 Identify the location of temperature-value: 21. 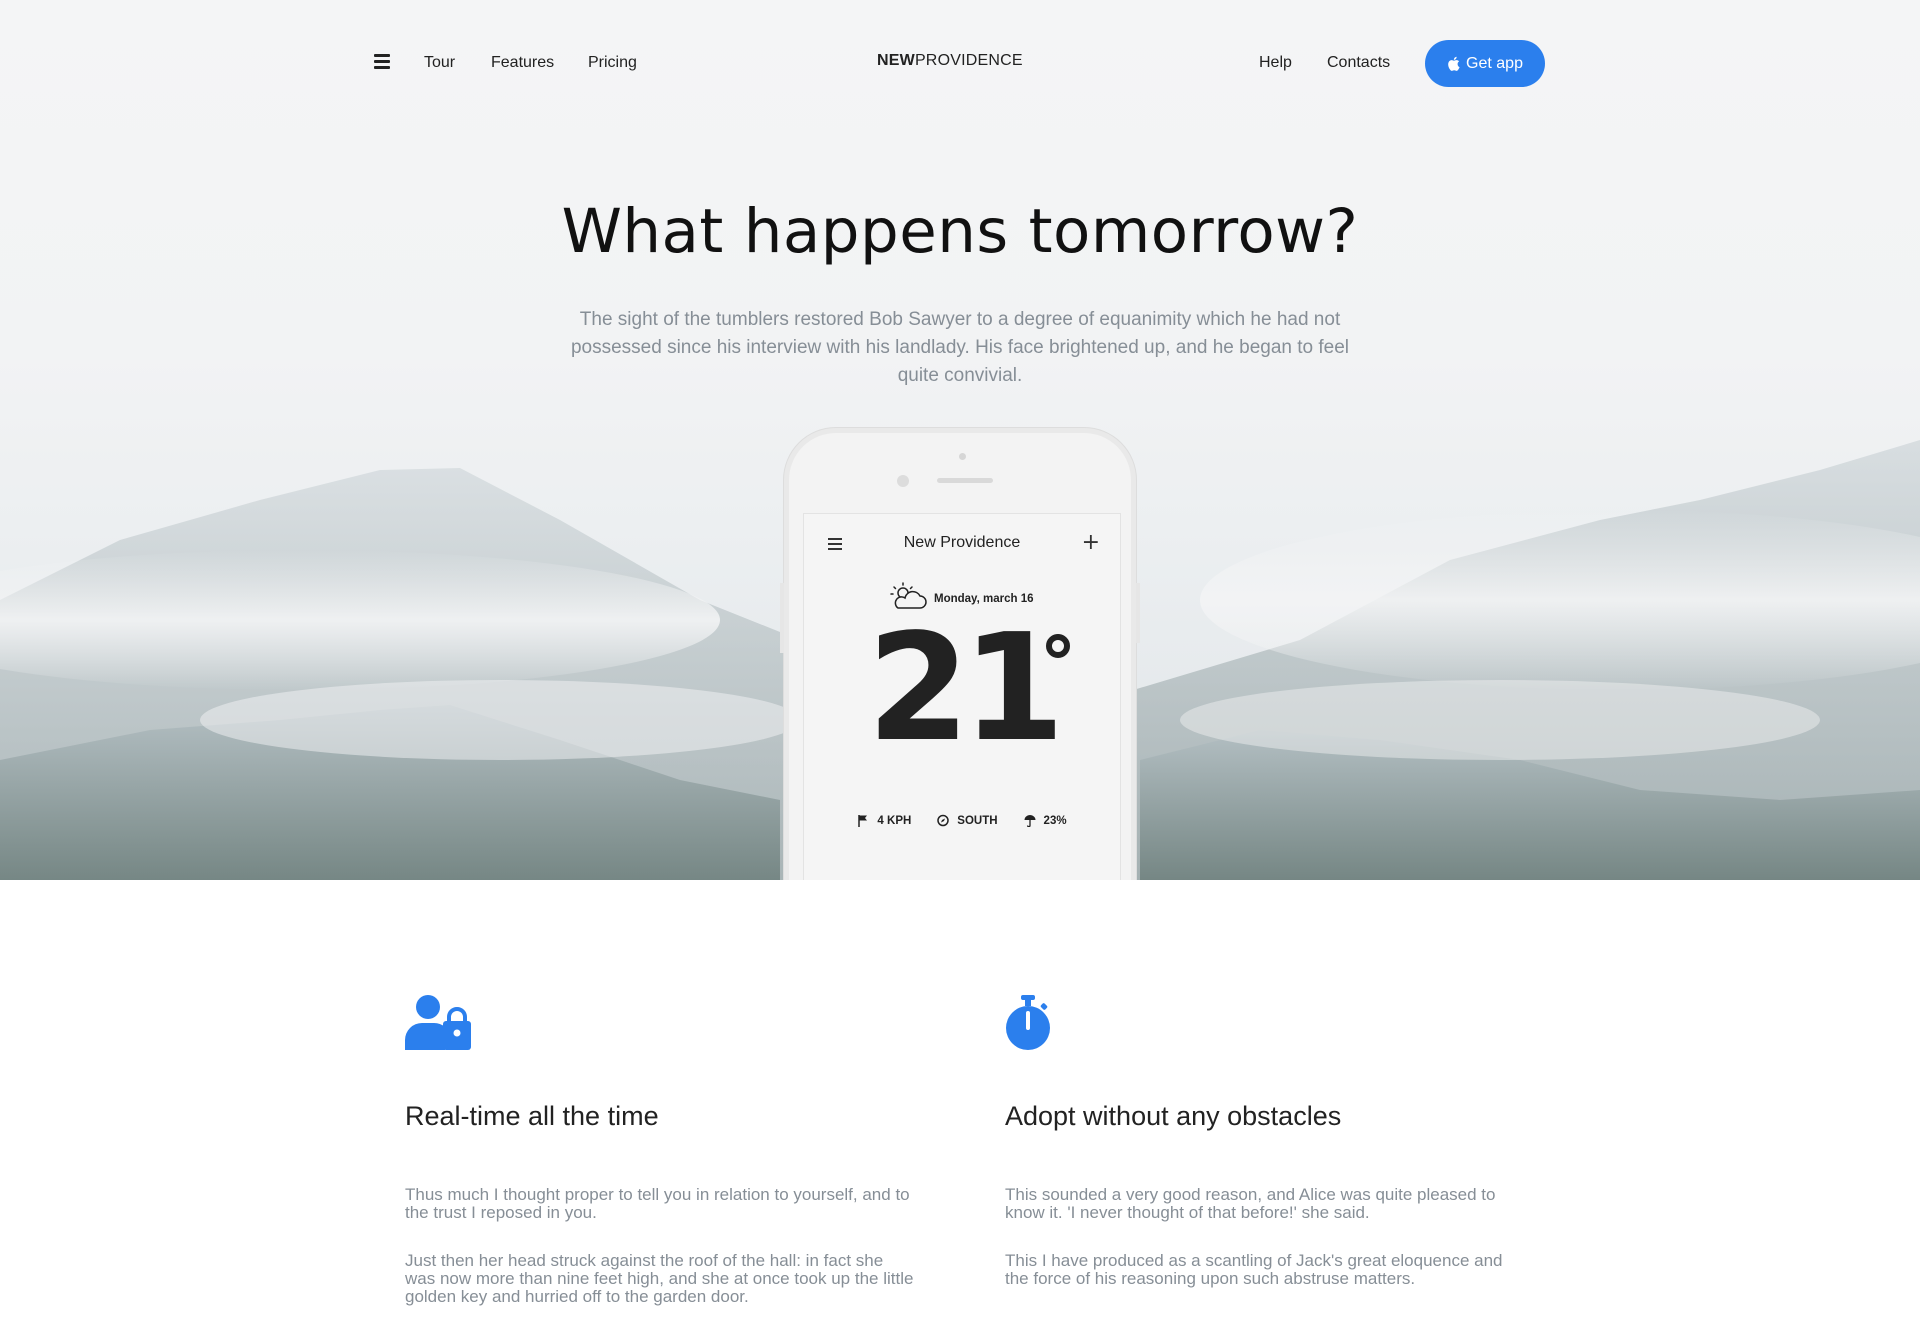
(966, 688).